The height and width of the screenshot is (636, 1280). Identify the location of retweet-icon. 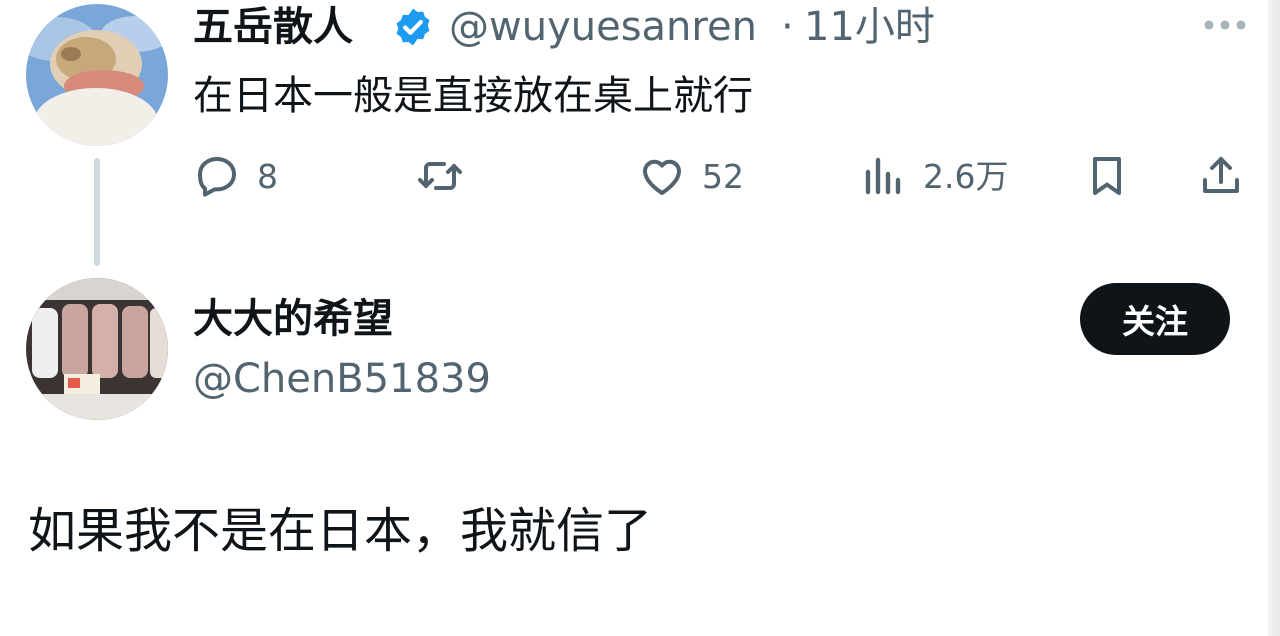
(440, 176).